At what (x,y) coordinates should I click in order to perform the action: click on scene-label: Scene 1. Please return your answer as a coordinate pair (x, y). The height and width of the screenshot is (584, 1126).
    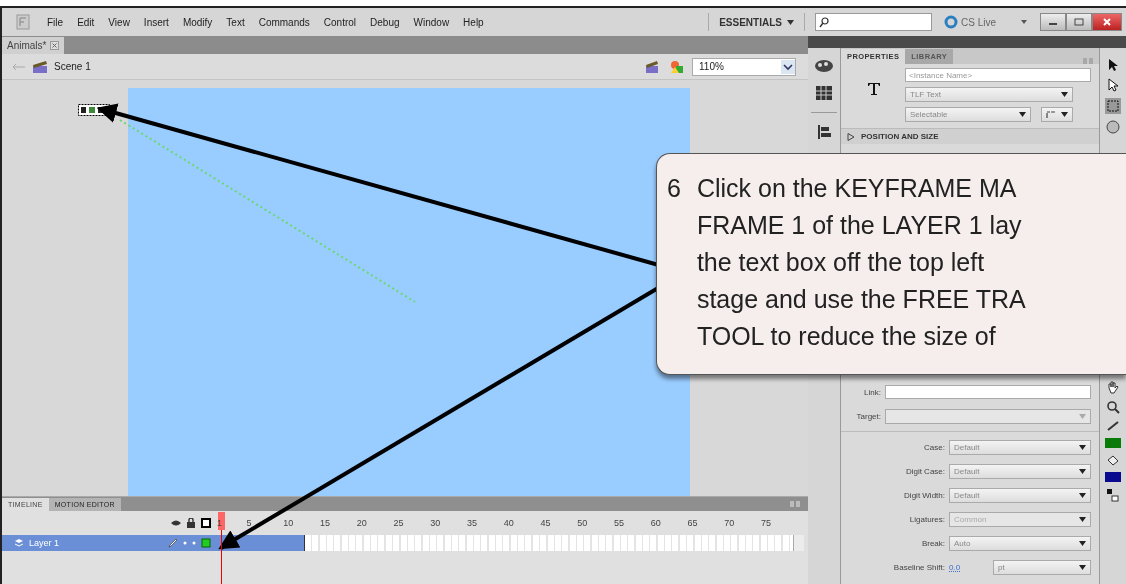
    Looking at the image, I should click on (72, 66).